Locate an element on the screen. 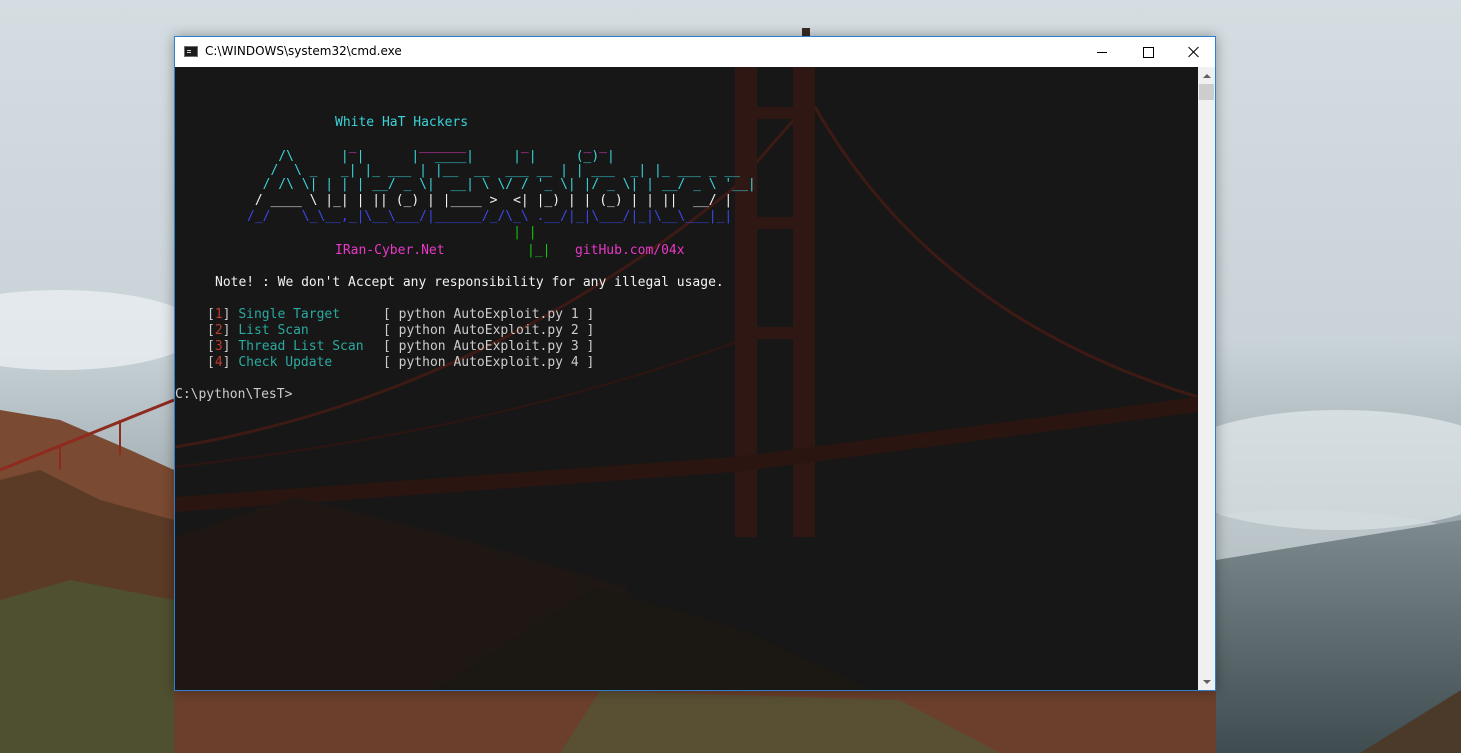 This screenshot has width=1461, height=753. close-icon is located at coordinates (1194, 52).